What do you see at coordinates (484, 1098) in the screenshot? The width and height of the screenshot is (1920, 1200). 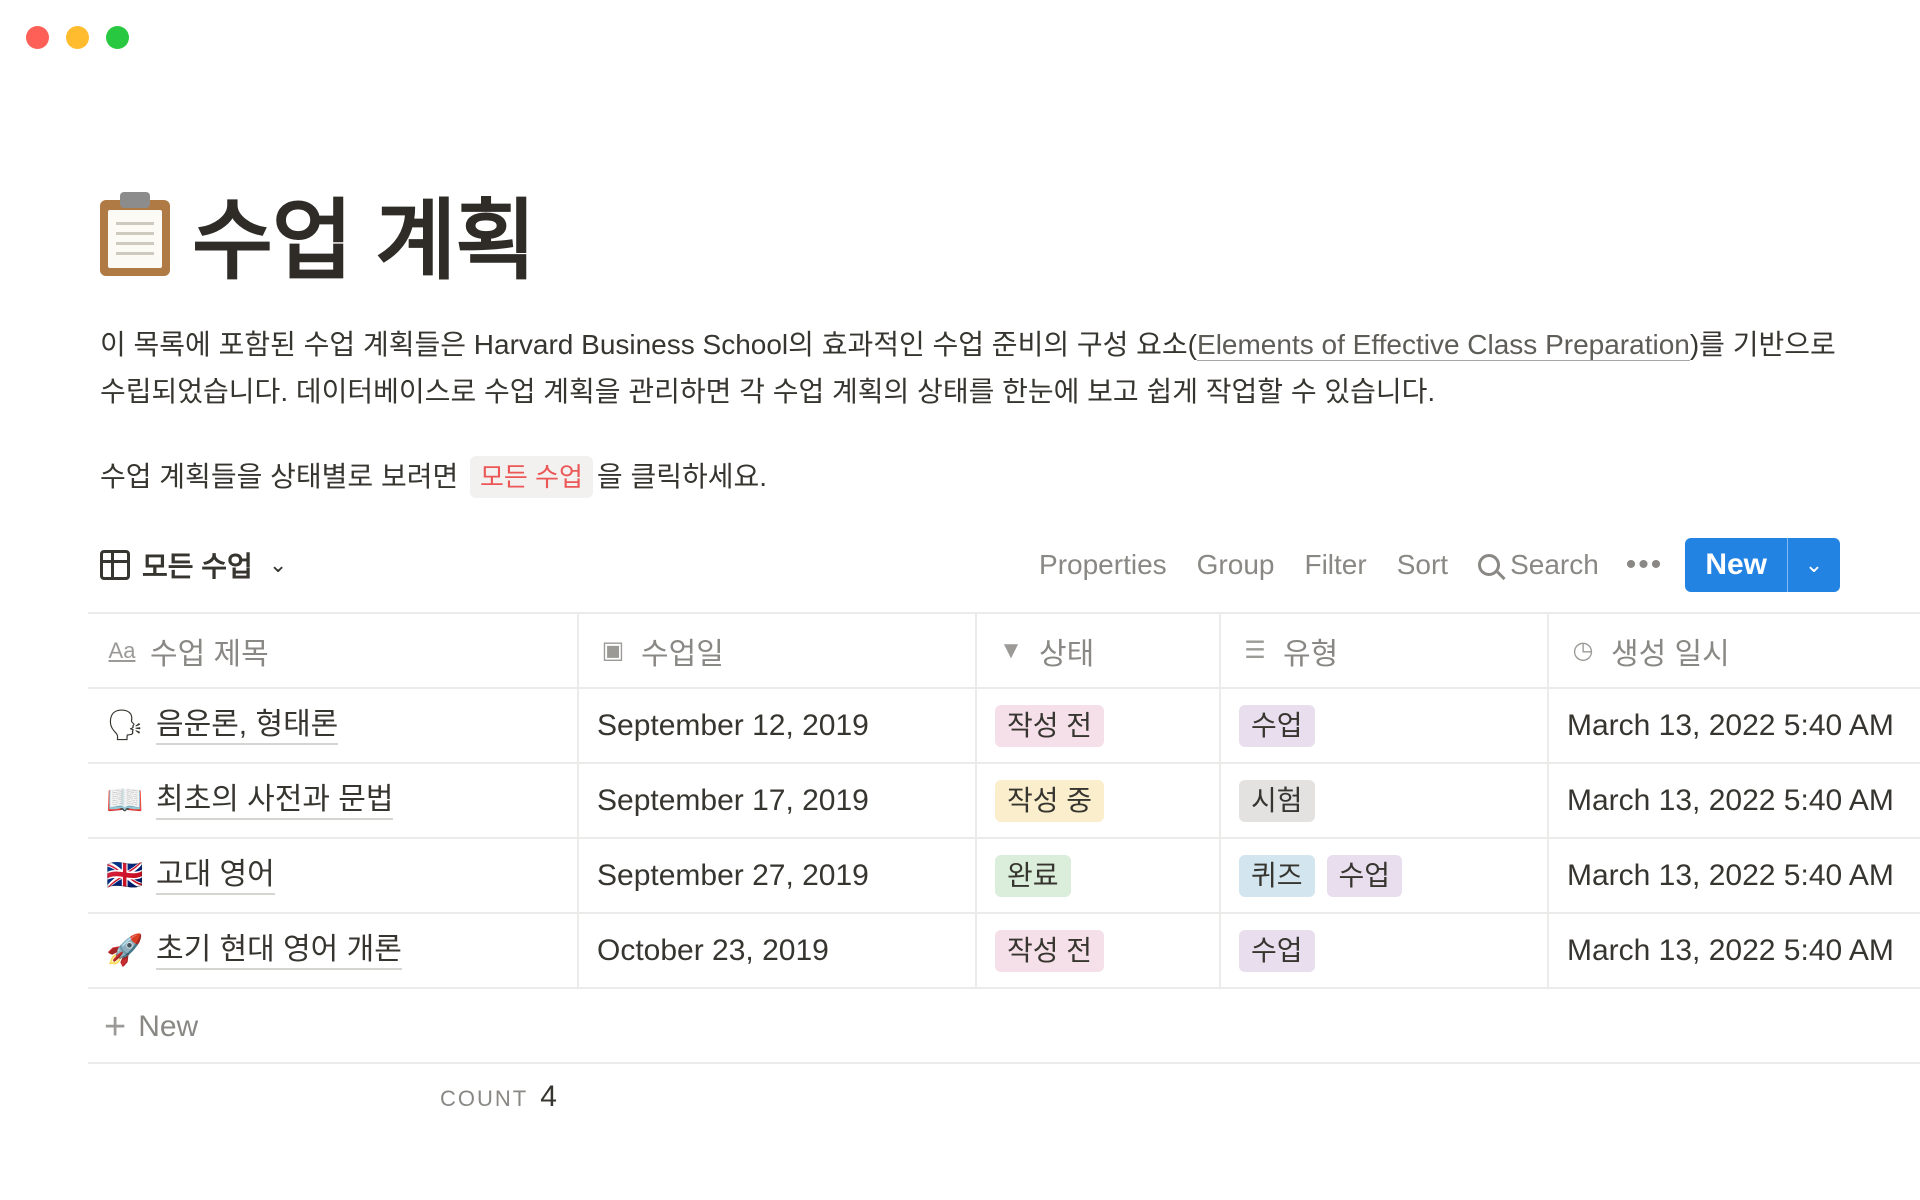 I see `count-label: COUNT` at bounding box center [484, 1098].